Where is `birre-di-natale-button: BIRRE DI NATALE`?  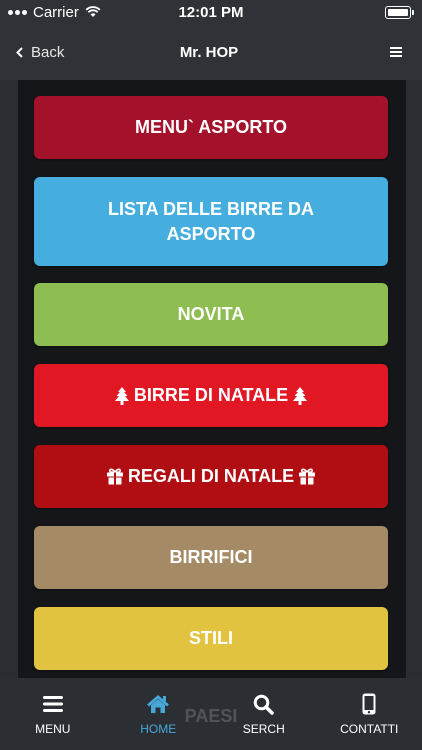
birre-di-natale-button: BIRRE DI NATALE is located at coordinates (211, 395).